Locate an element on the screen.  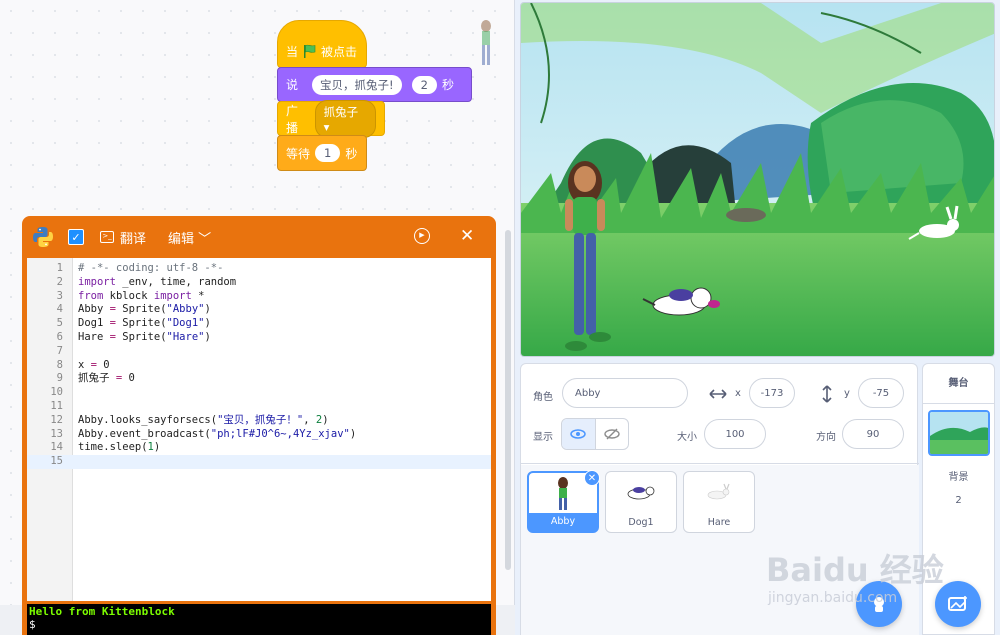
code-line: 5 Dog1 = Sprite("Dog1") is located at coordinates (259, 324).